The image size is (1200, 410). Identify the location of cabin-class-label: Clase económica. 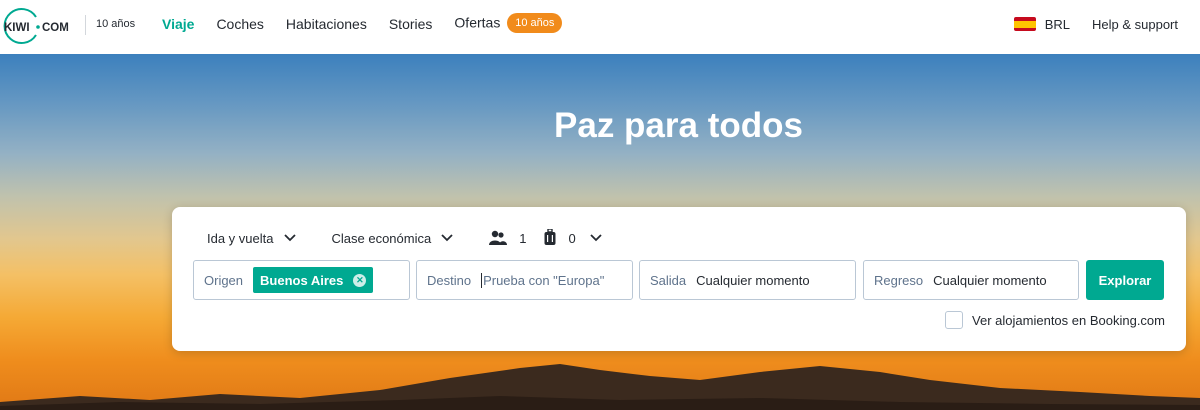
(381, 238).